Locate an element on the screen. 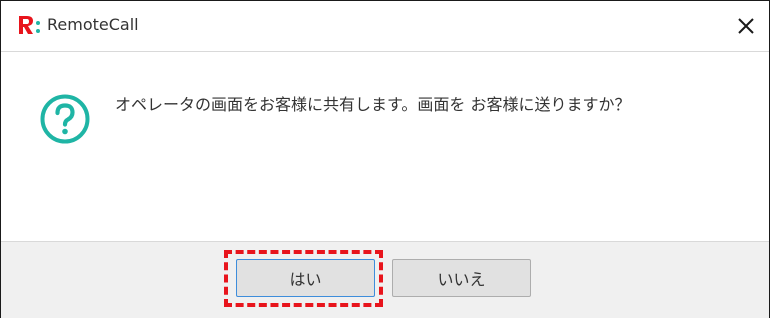 The height and width of the screenshot is (318, 770). close-button is located at coordinates (746, 26).